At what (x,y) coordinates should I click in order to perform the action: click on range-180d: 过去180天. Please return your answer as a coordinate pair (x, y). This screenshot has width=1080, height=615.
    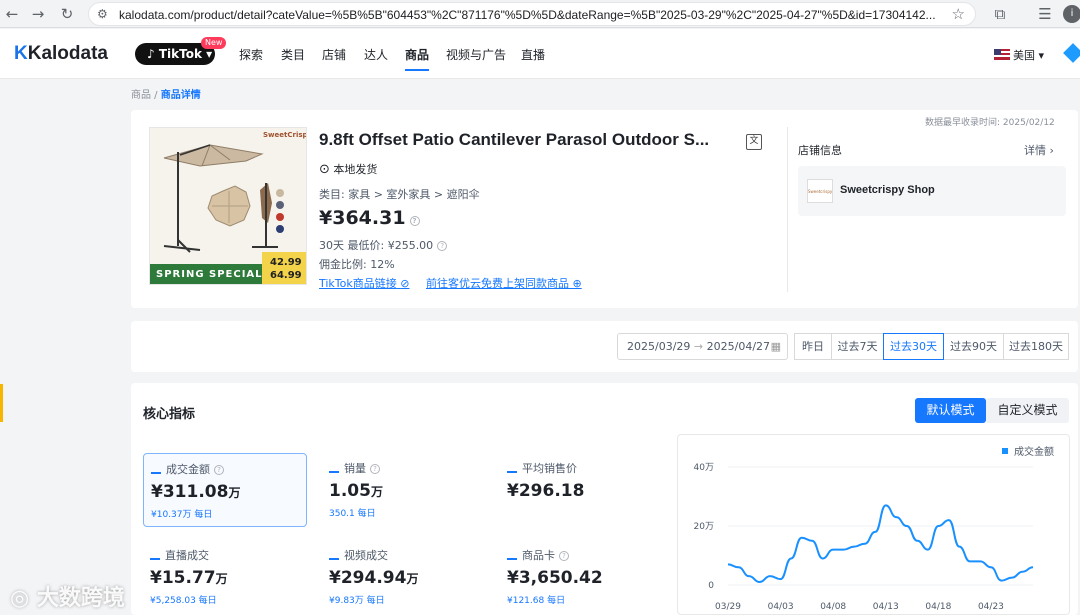
    Looking at the image, I should click on (1036, 346).